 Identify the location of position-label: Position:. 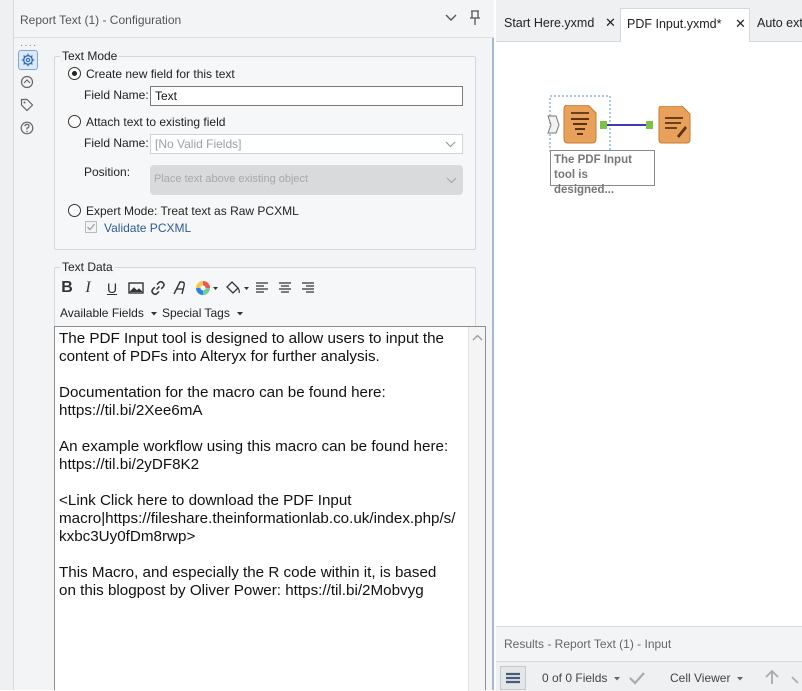
(107, 172).